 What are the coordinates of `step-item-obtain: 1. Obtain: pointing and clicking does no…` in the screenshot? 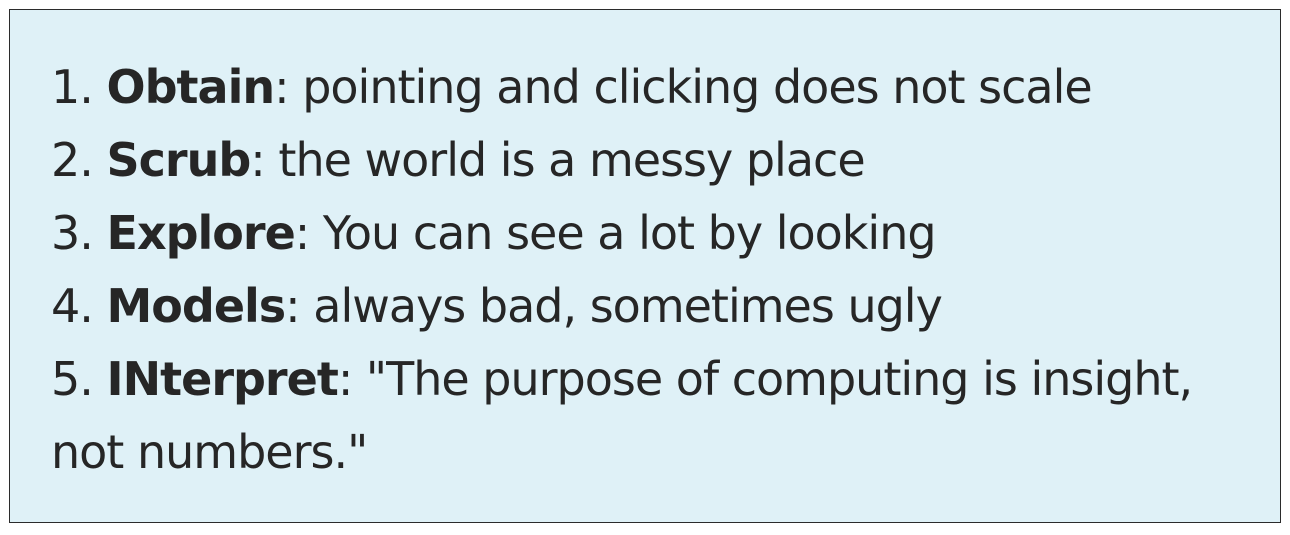 It's located at (646, 87).